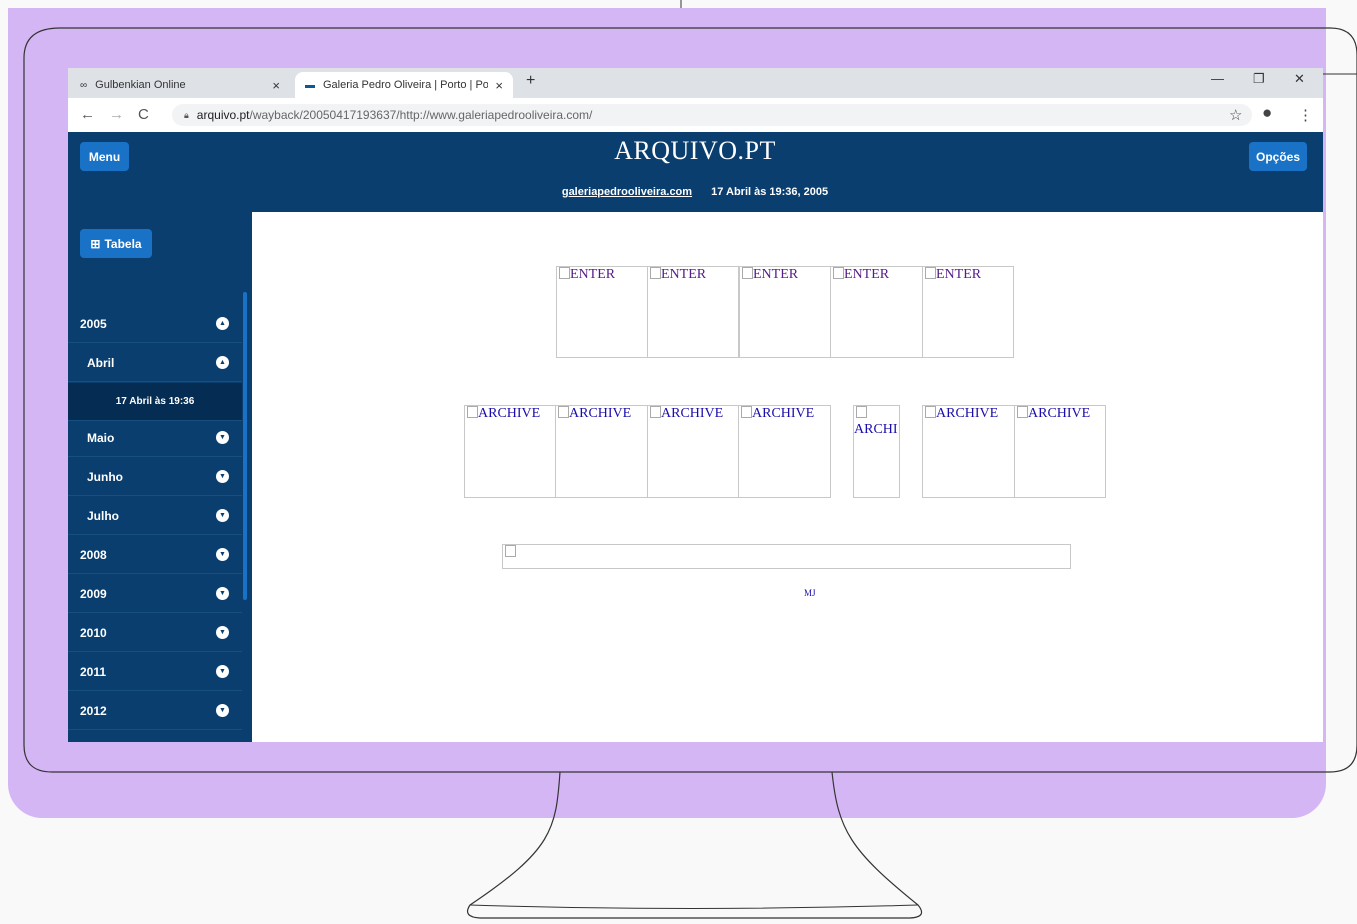 This screenshot has height=924, width=1357. What do you see at coordinates (694, 906) in the screenshot?
I see `stand-base` at bounding box center [694, 906].